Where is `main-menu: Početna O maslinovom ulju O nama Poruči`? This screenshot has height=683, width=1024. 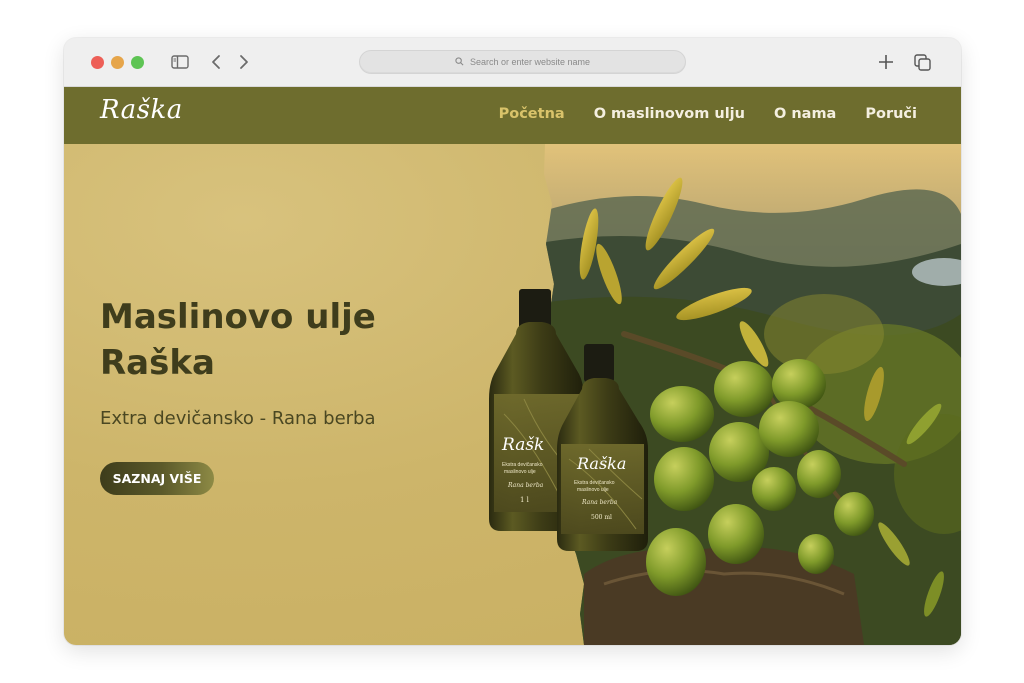 main-menu: Početna O maslinovom ulju O nama Poruči is located at coordinates (708, 114).